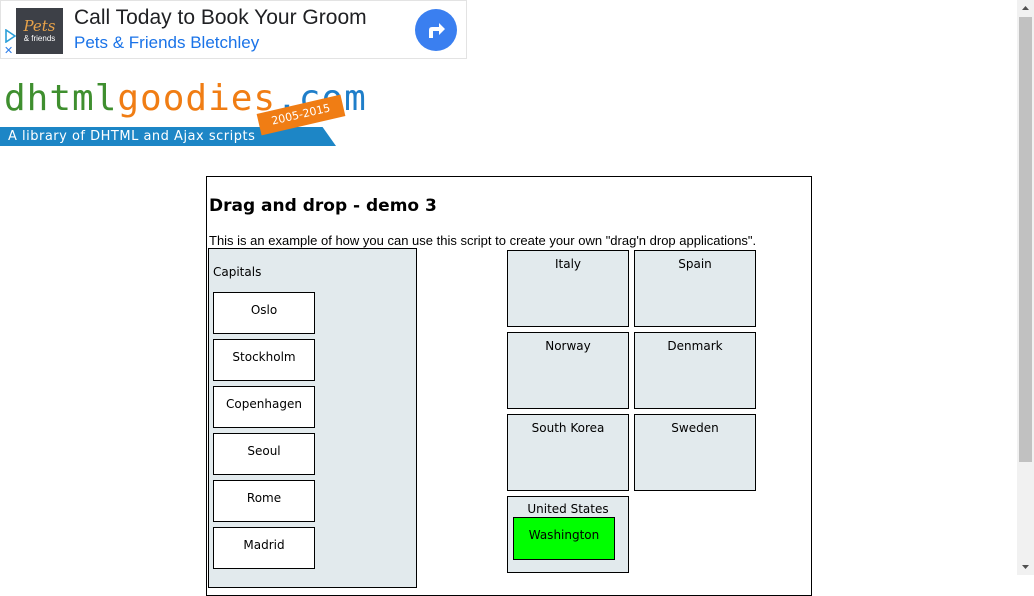 This screenshot has height=596, width=1034. I want to click on directions-arrow-icon, so click(437, 30).